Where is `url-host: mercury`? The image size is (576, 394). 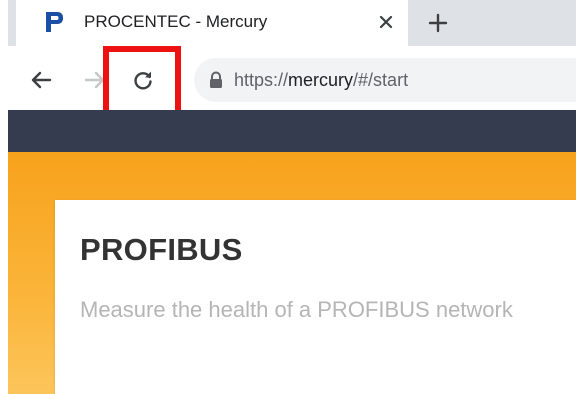 url-host: mercury is located at coordinates (321, 80).